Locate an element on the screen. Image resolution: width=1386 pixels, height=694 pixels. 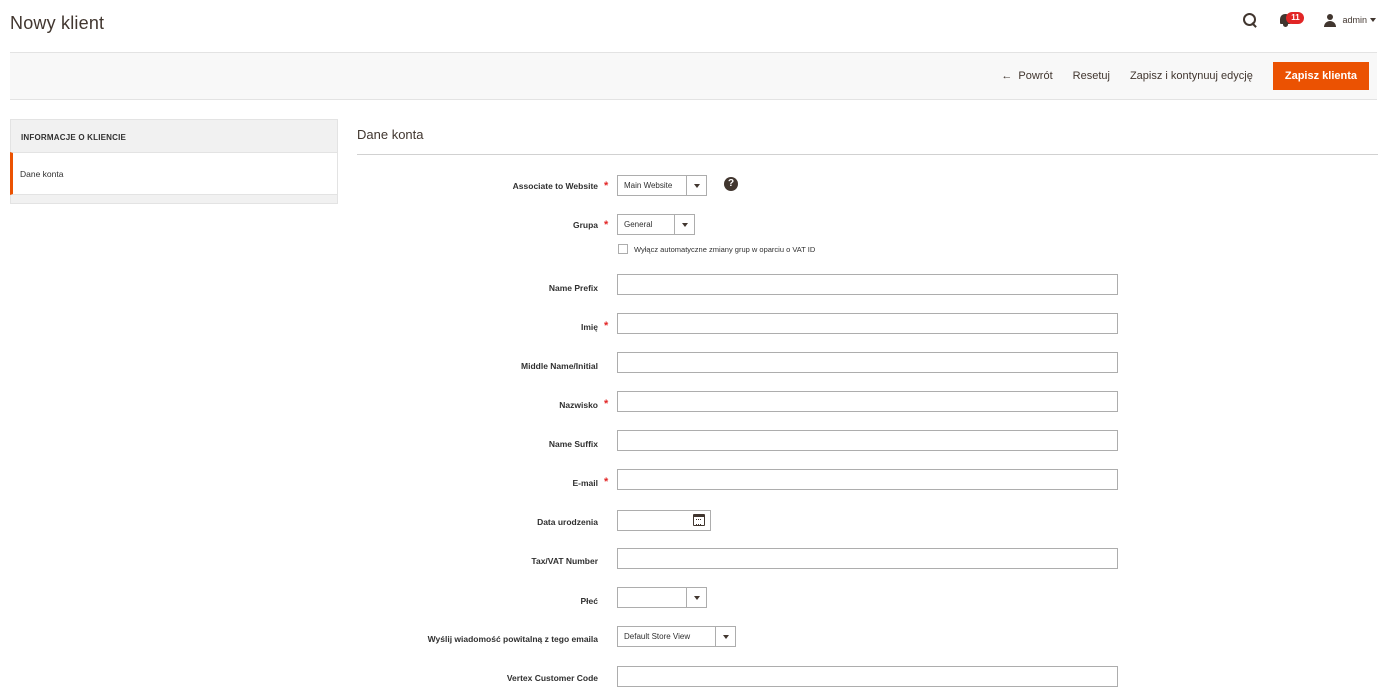
page-header: Nowy klient 11 admin is located at coordinates (693, 26).